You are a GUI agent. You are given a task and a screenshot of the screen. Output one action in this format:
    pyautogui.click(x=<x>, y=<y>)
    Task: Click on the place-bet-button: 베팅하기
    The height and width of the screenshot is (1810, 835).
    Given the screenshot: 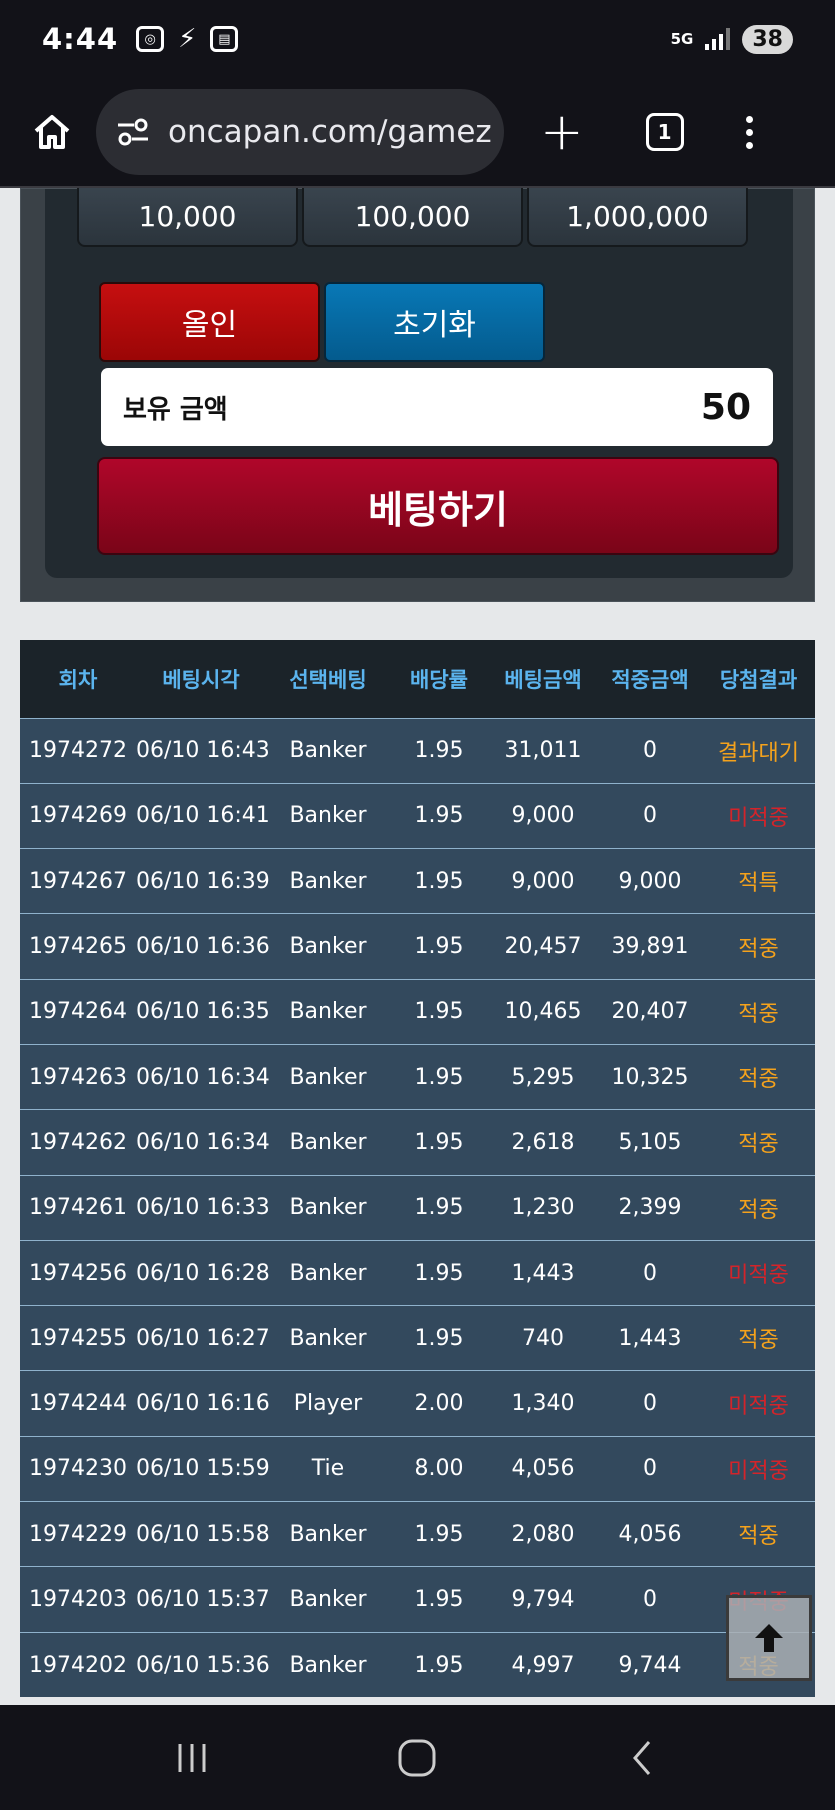 What is the action you would take?
    pyautogui.click(x=438, y=506)
    